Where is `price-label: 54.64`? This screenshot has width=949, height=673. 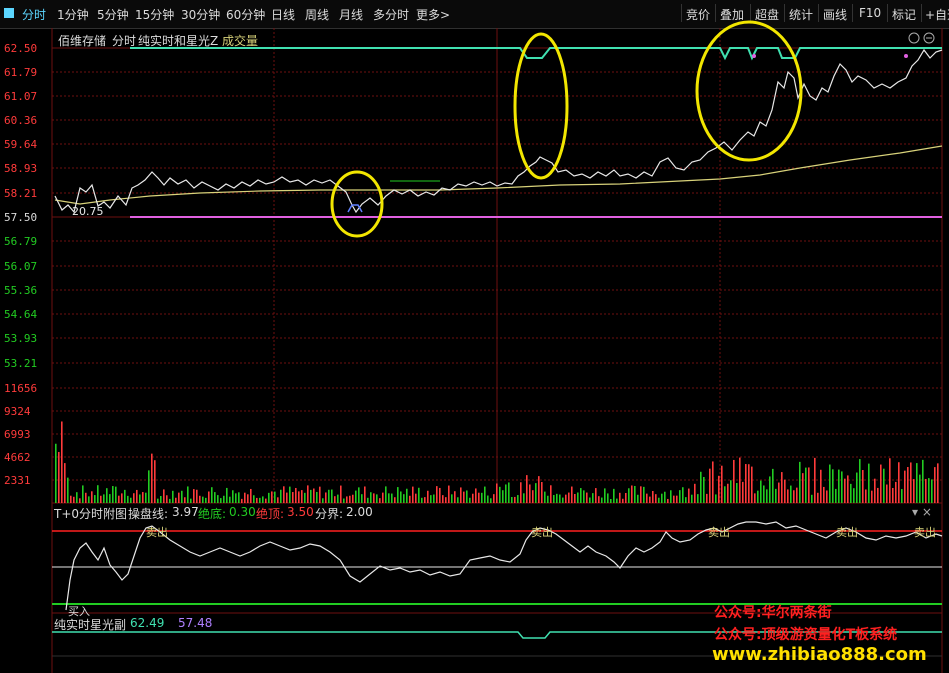 price-label: 54.64 is located at coordinates (21, 314).